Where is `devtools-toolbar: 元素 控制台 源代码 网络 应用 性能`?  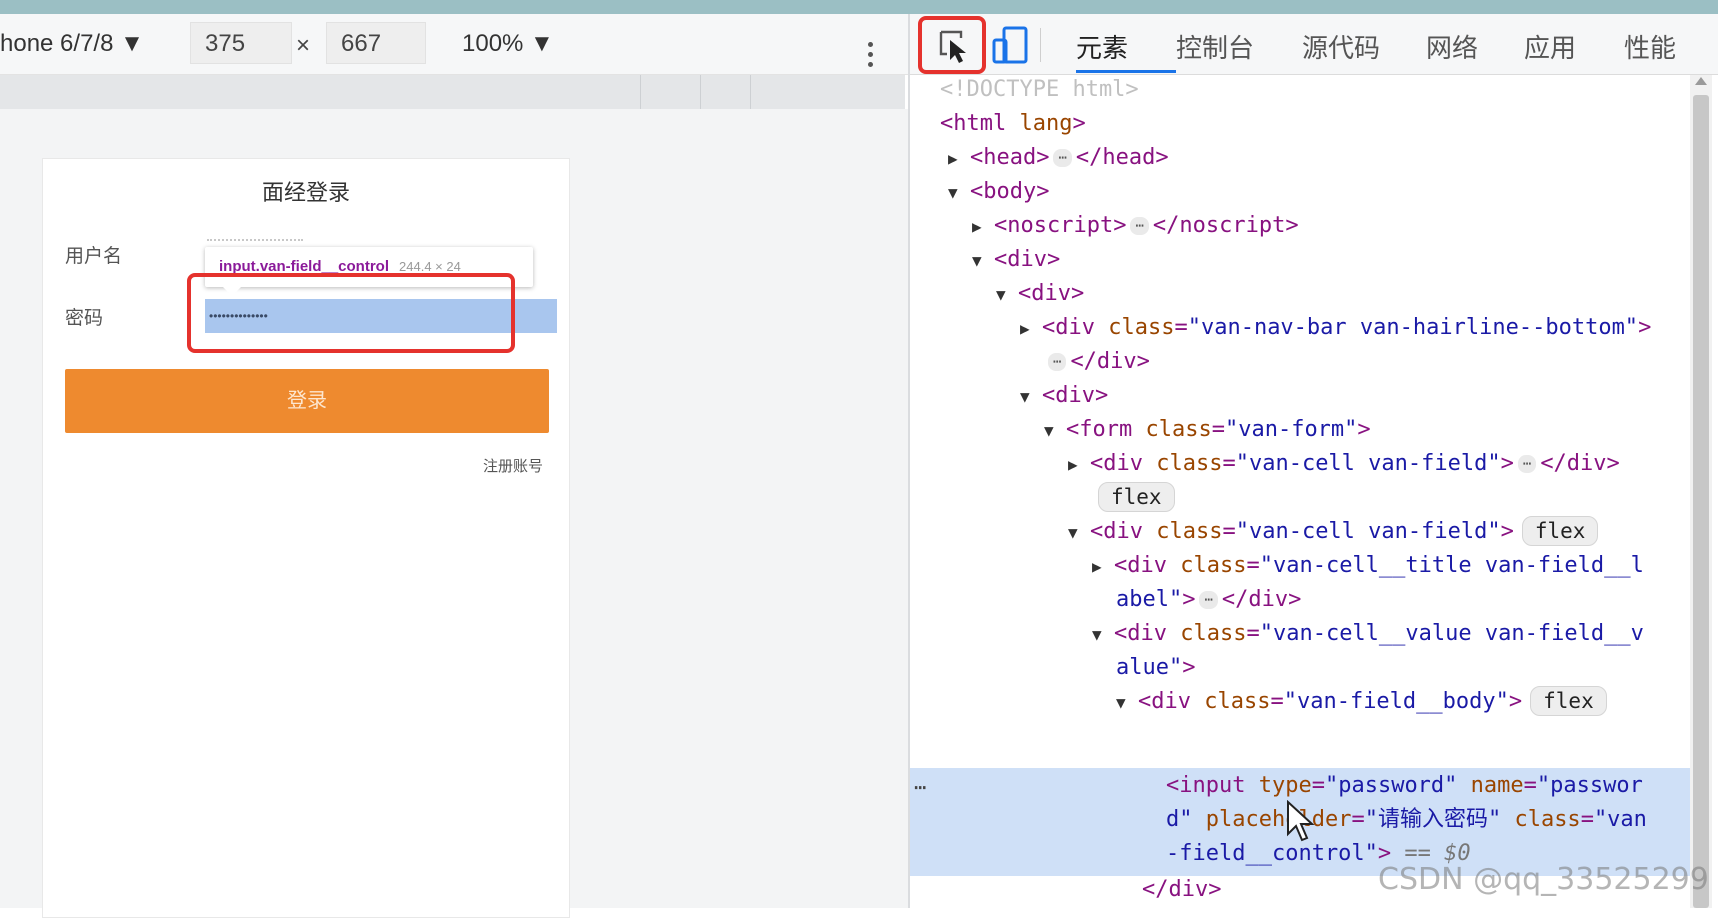 devtools-toolbar: 元素 控制台 源代码 网络 应用 性能 is located at coordinates (1314, 44).